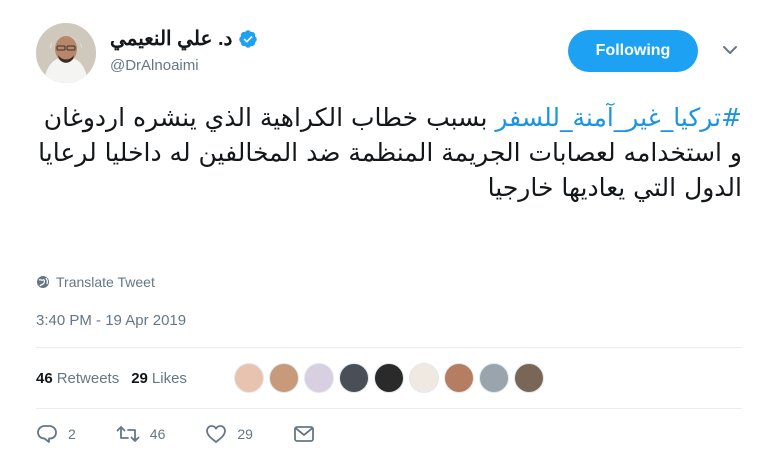 The width and height of the screenshot is (768, 469). What do you see at coordinates (171, 38) in the screenshot?
I see `display-name-text: د. علي النعيمي` at bounding box center [171, 38].